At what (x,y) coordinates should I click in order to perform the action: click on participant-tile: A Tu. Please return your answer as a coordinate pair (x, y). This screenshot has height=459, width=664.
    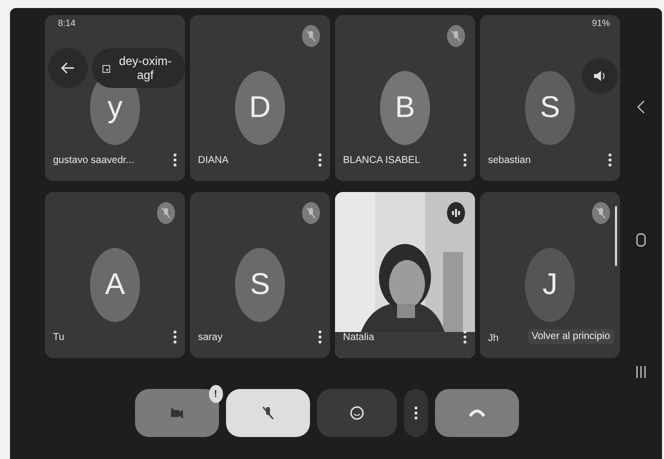
    Looking at the image, I should click on (115, 275).